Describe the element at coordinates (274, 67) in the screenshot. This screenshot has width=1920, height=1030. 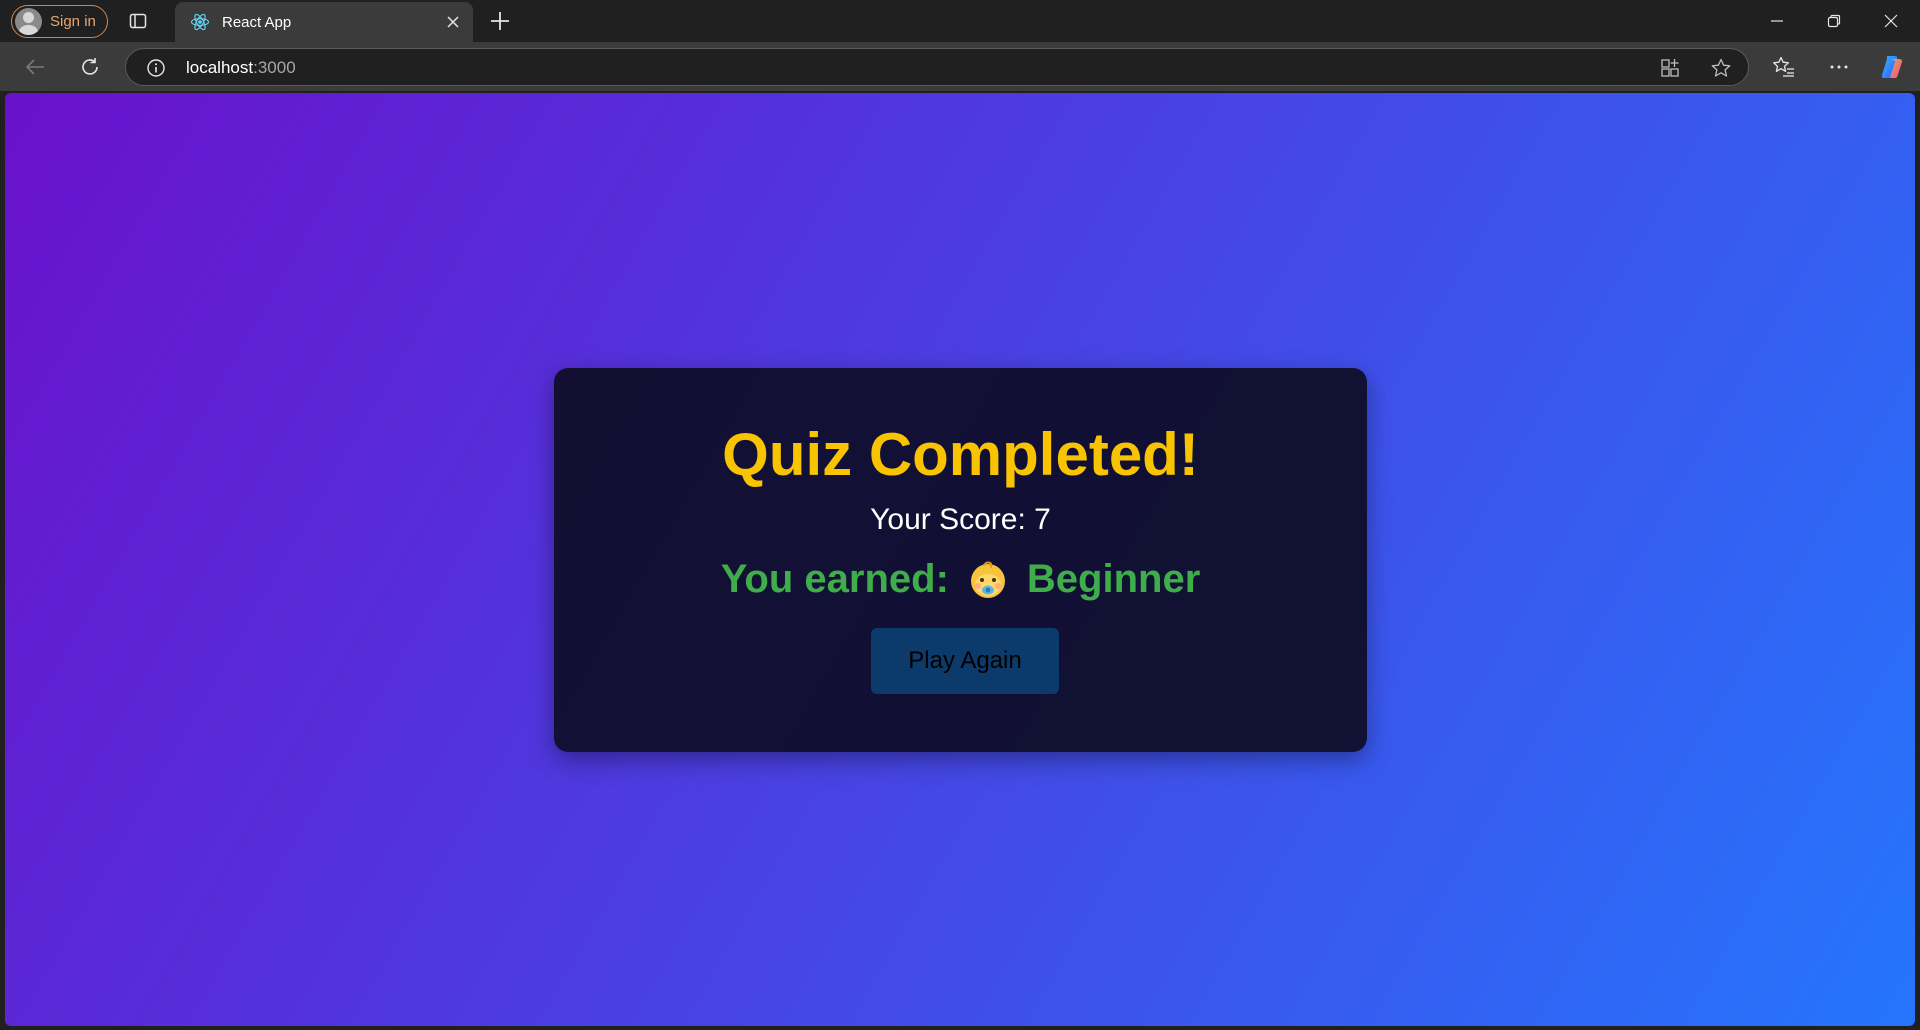
I see `url-port: :3000` at that location.